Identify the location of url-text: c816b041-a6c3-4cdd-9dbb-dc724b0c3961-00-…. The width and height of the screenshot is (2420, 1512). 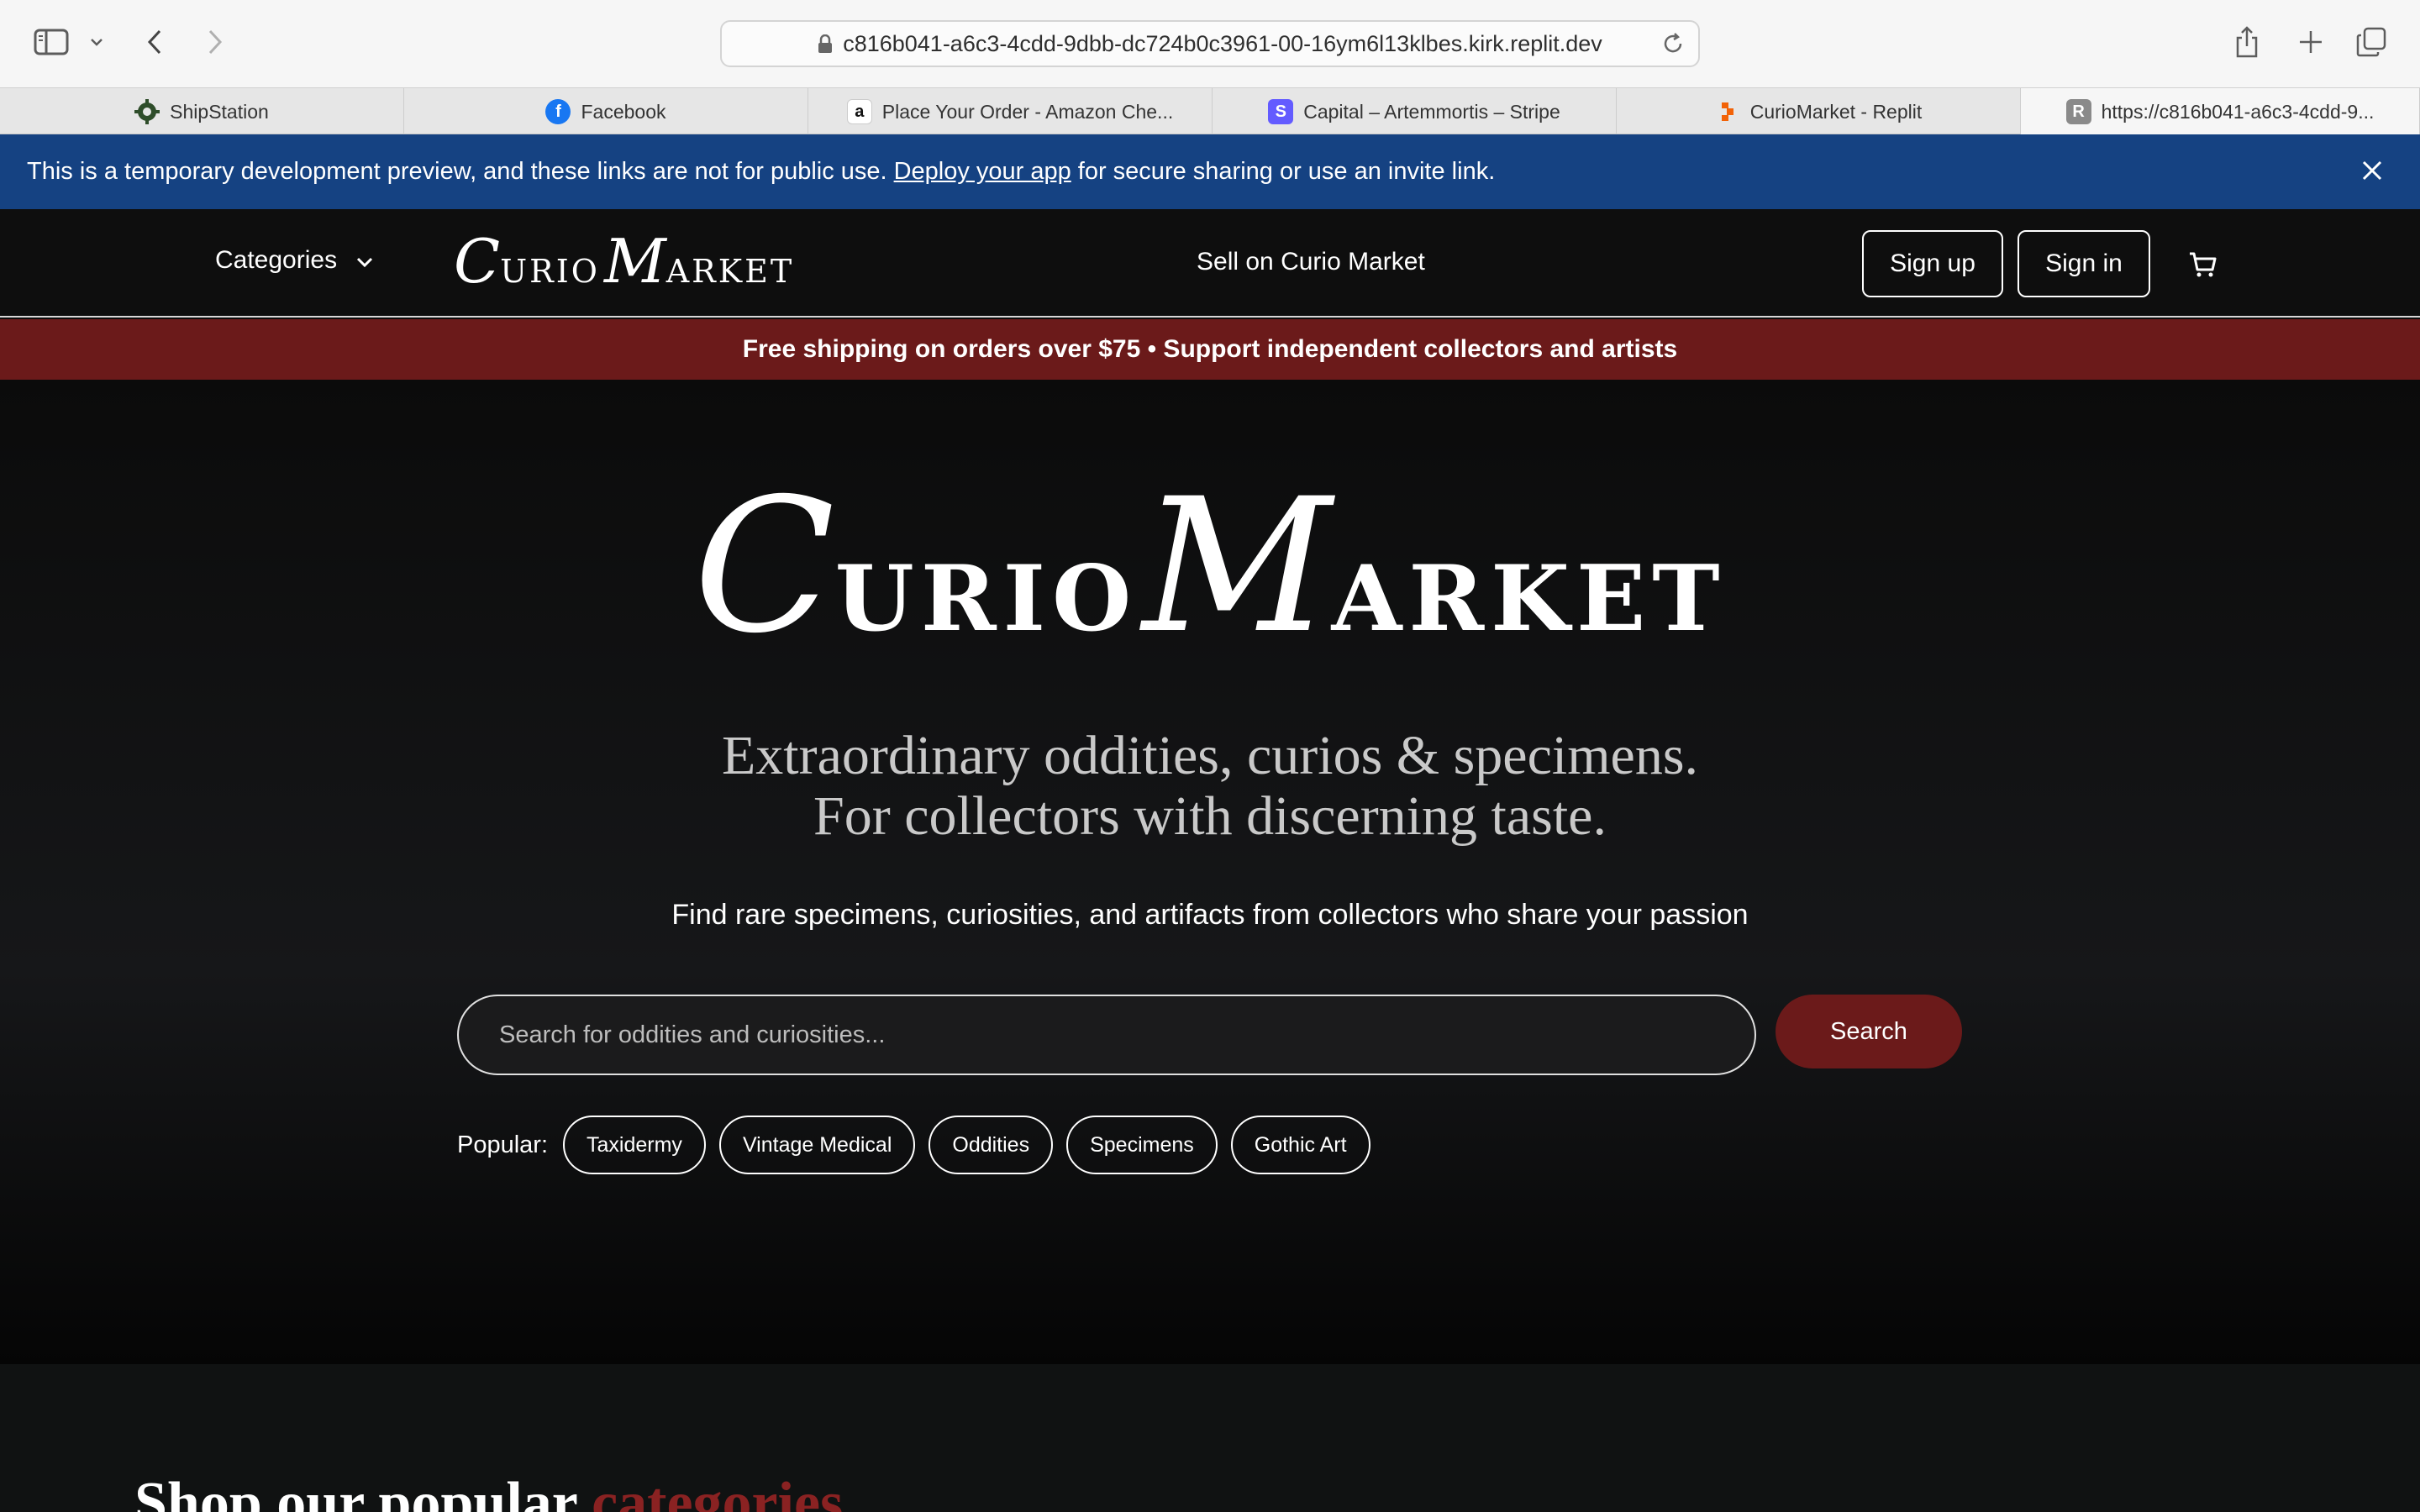
(1223, 43).